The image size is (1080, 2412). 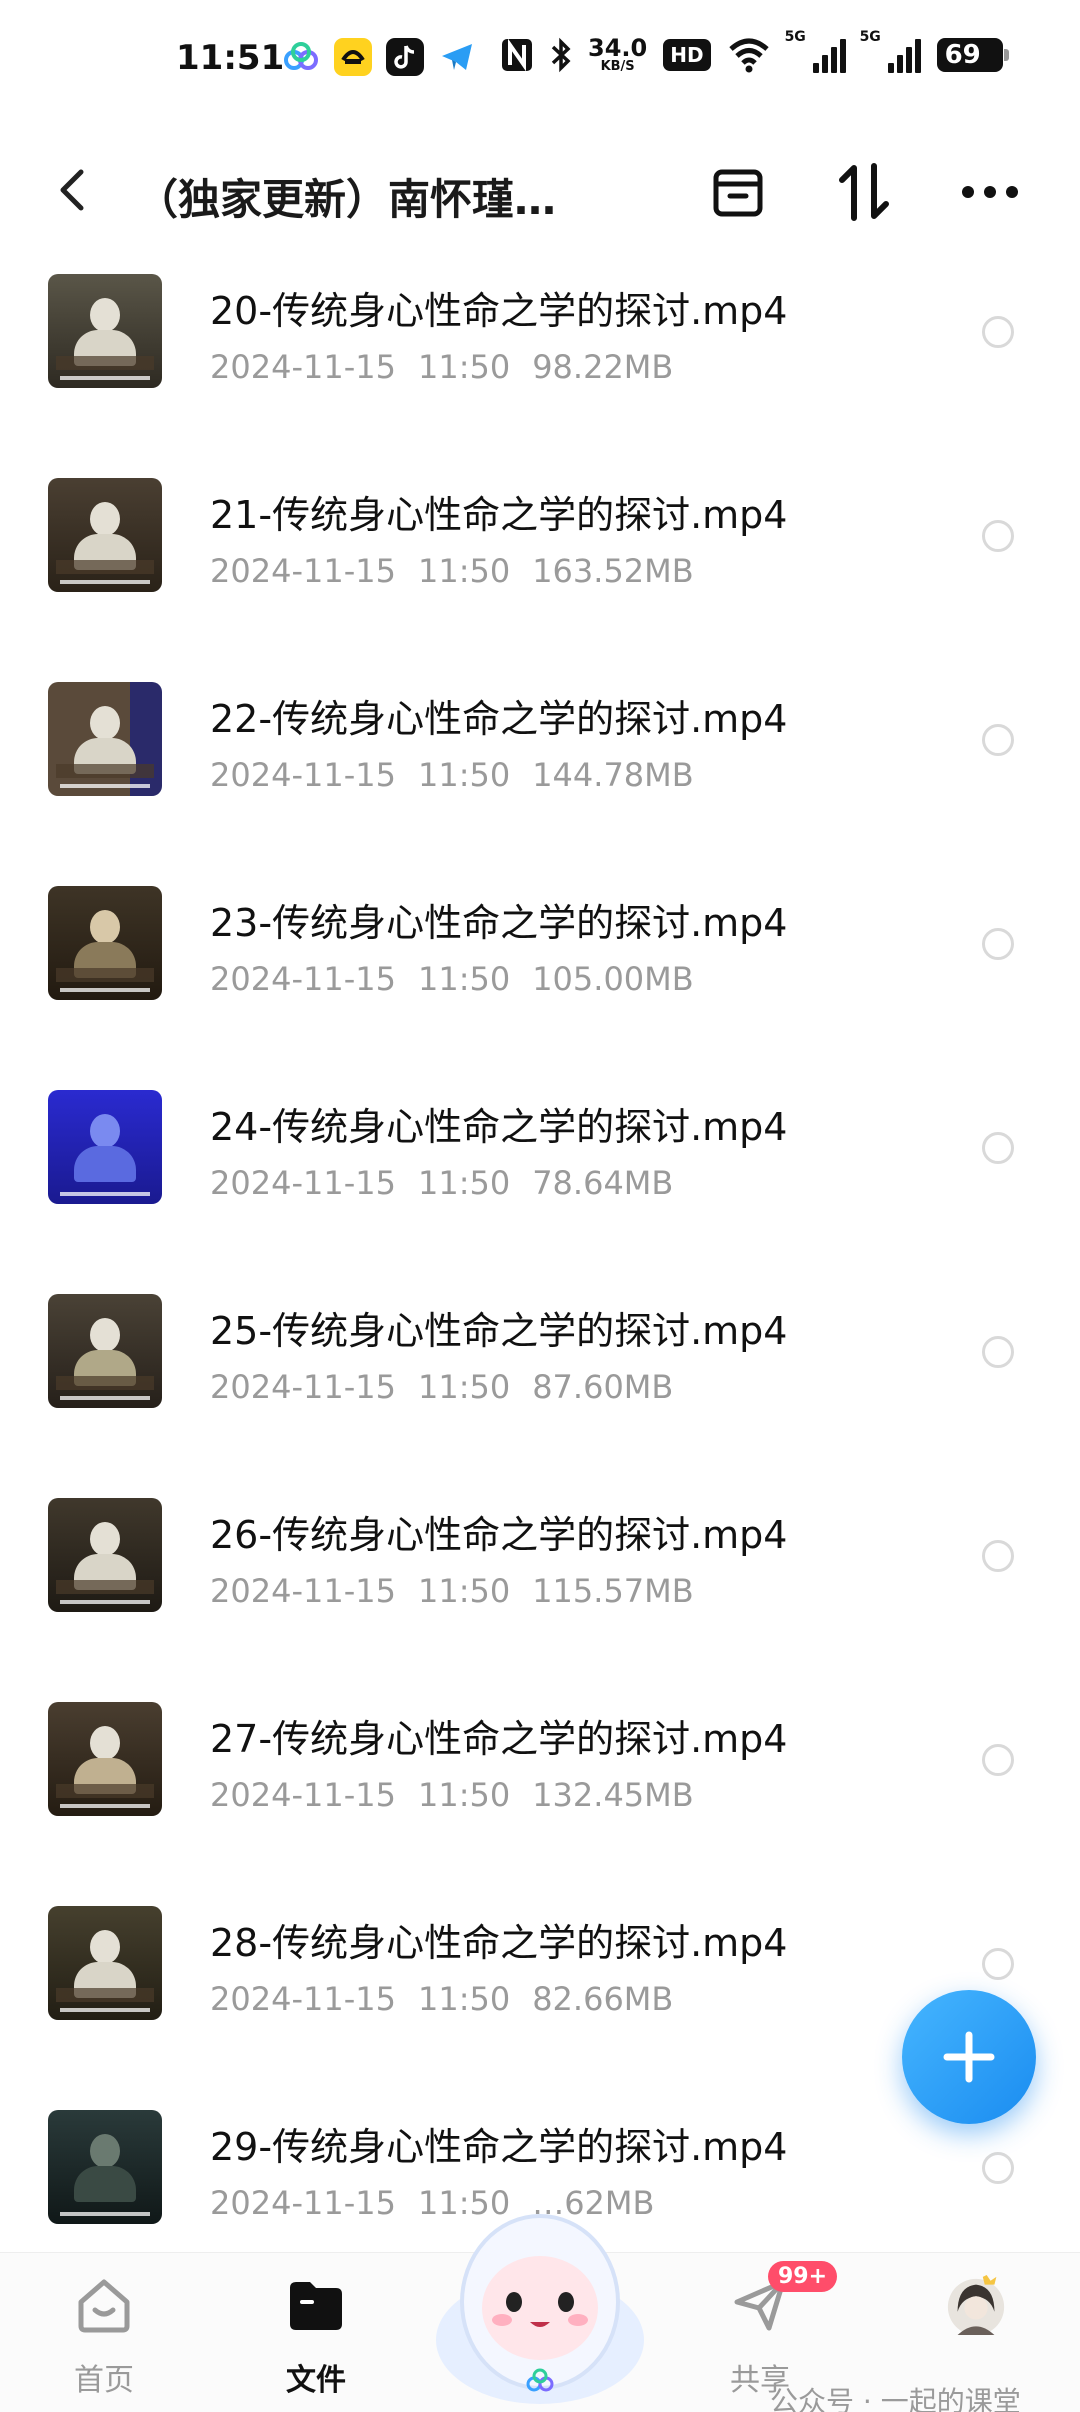 What do you see at coordinates (803, 2276) in the screenshot?
I see `share-count-badge: 99+` at bounding box center [803, 2276].